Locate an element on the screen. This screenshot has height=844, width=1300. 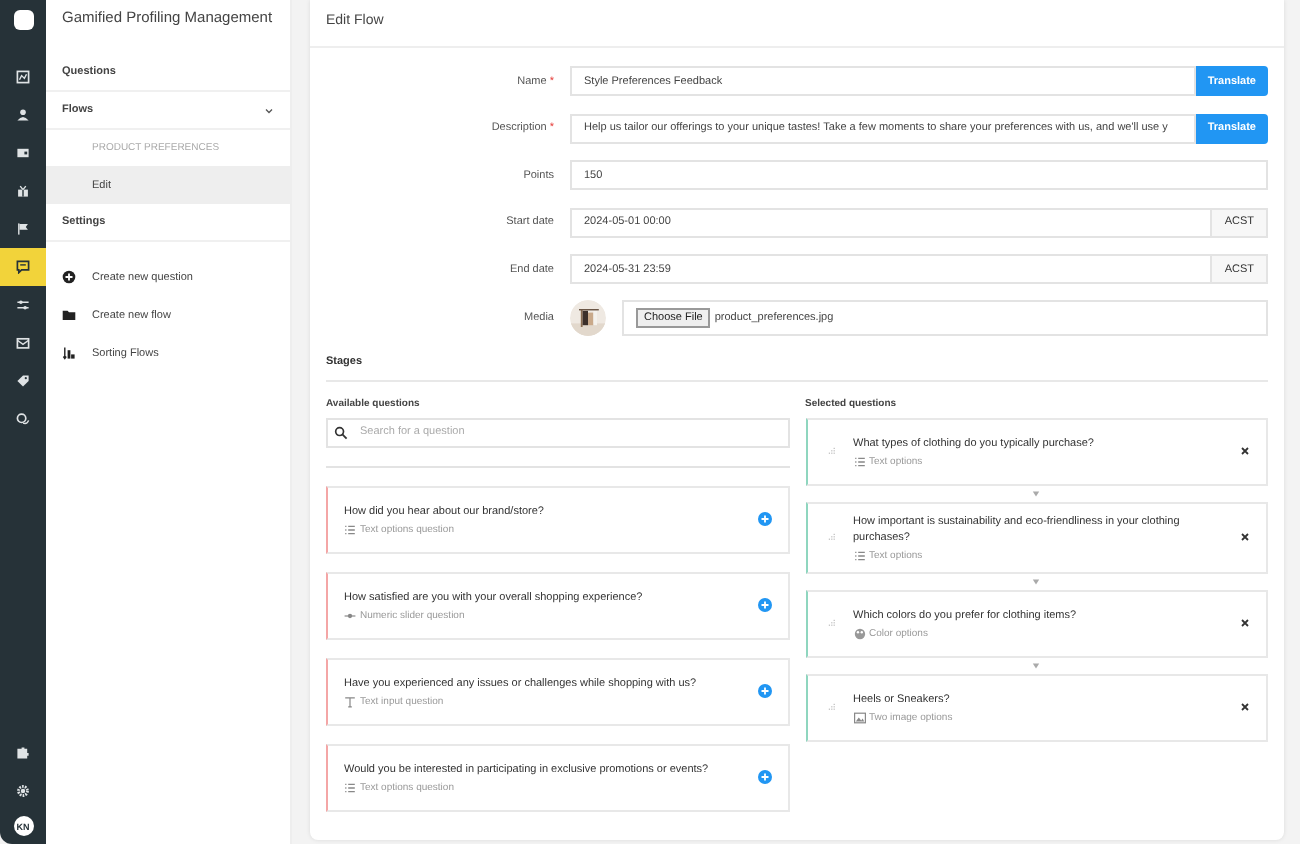
search-icon is located at coordinates (341, 432).